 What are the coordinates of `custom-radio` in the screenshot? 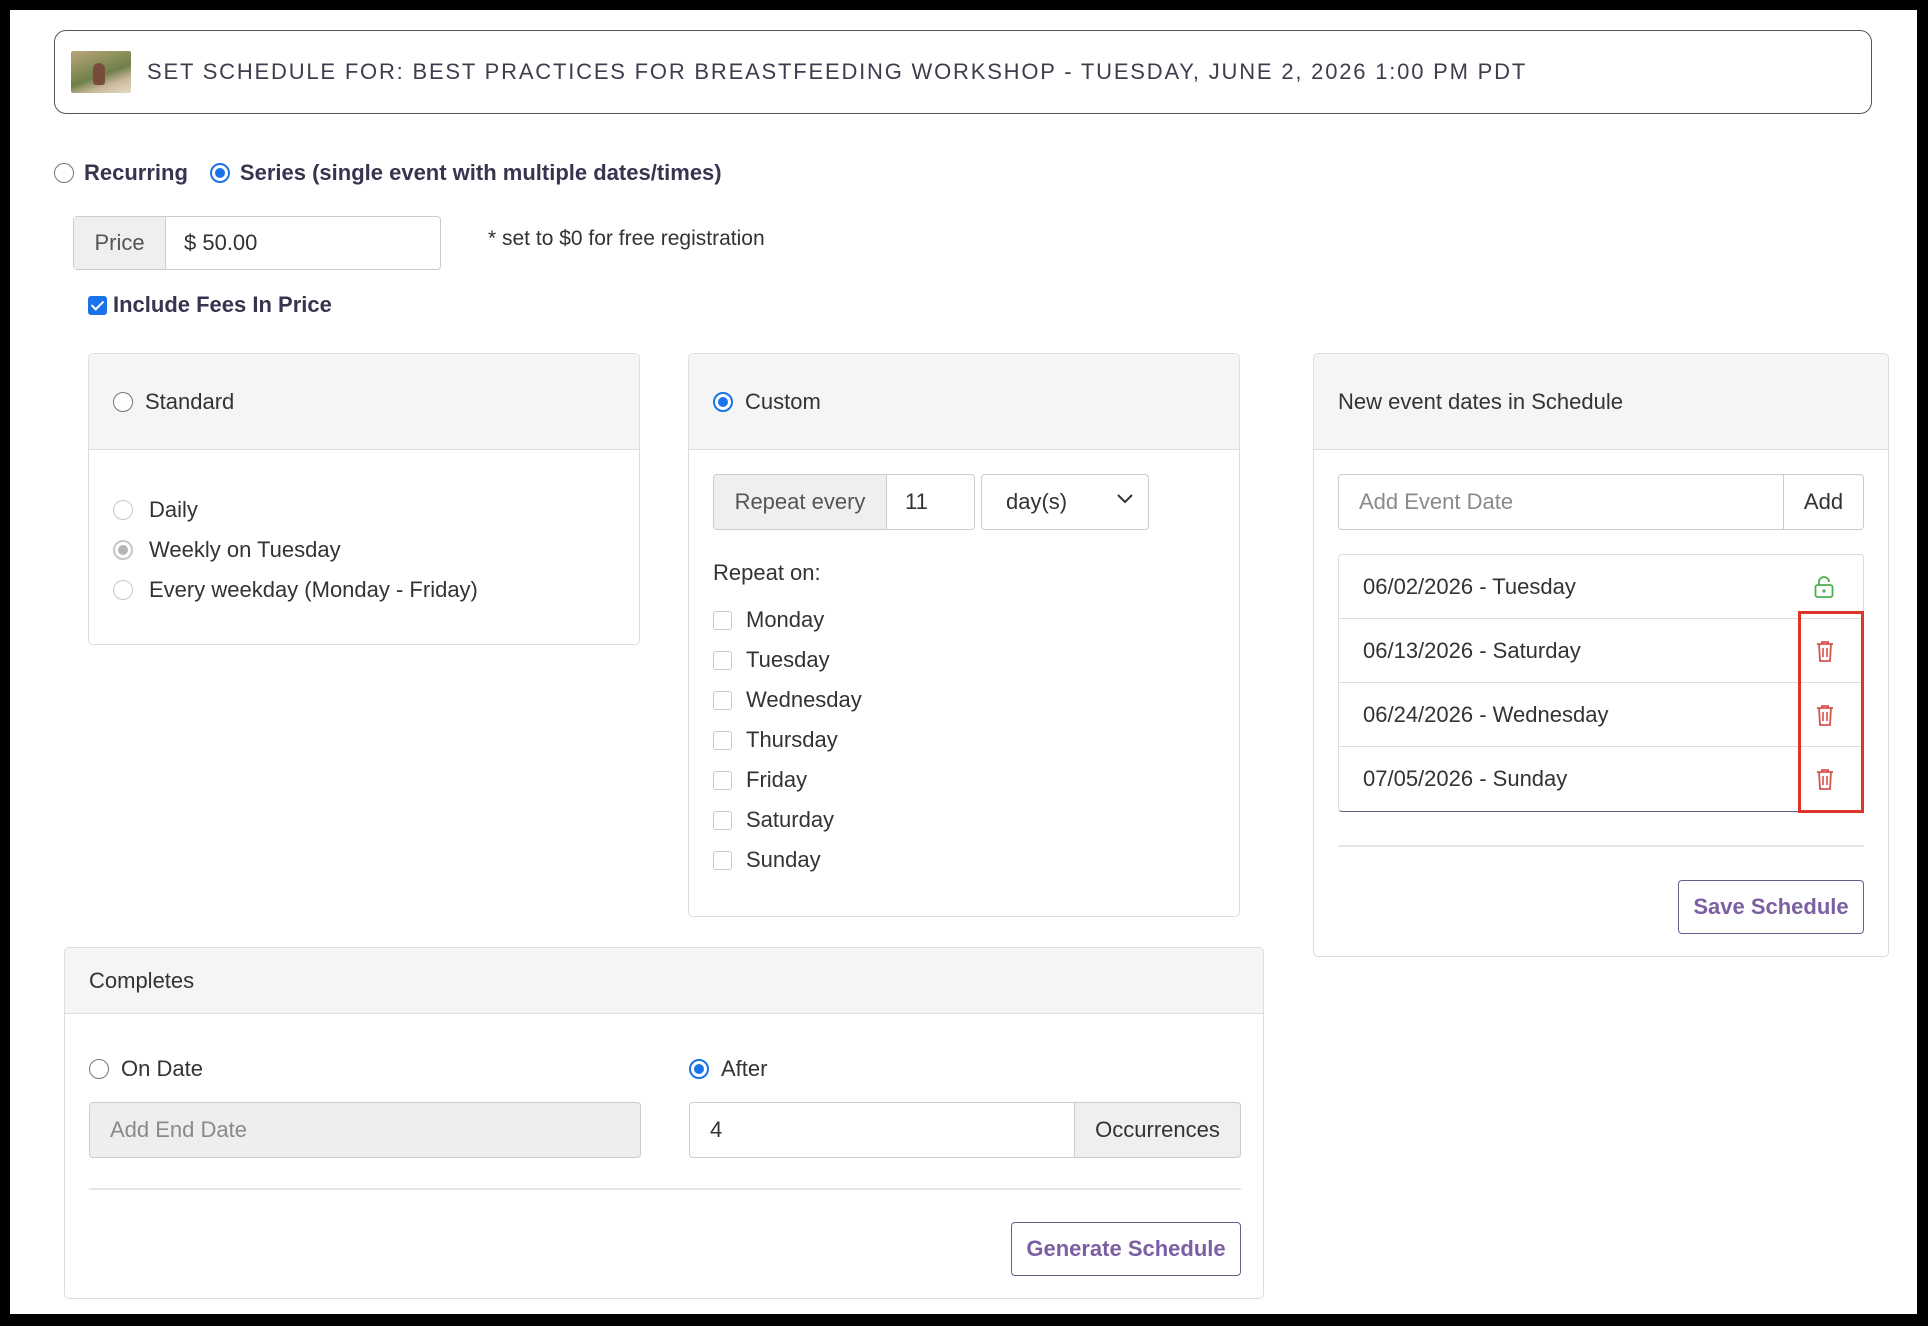 It's located at (723, 401).